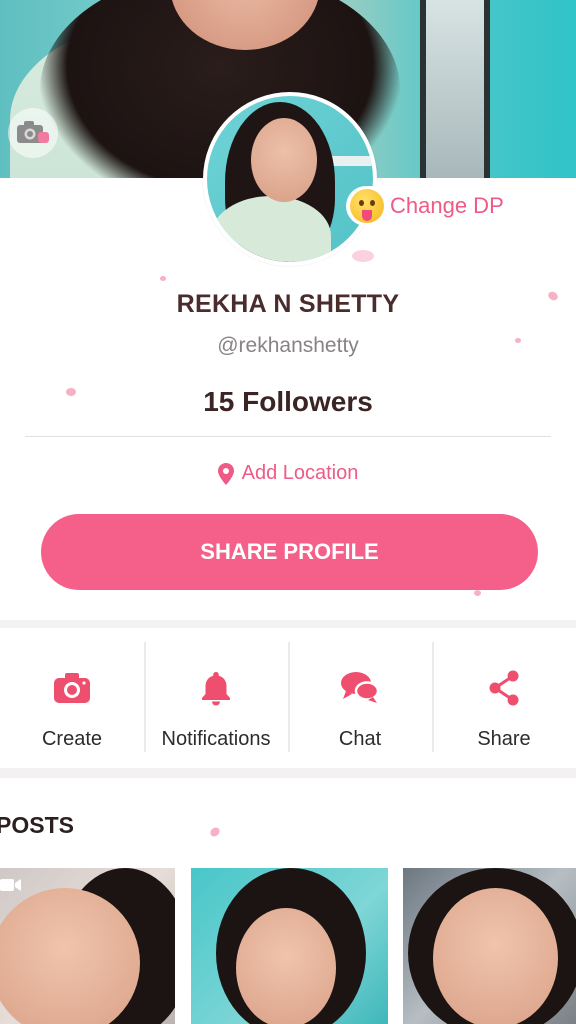 The width and height of the screenshot is (576, 1024). Describe the element at coordinates (360, 739) in the screenshot. I see `chat-label: Chat` at that location.